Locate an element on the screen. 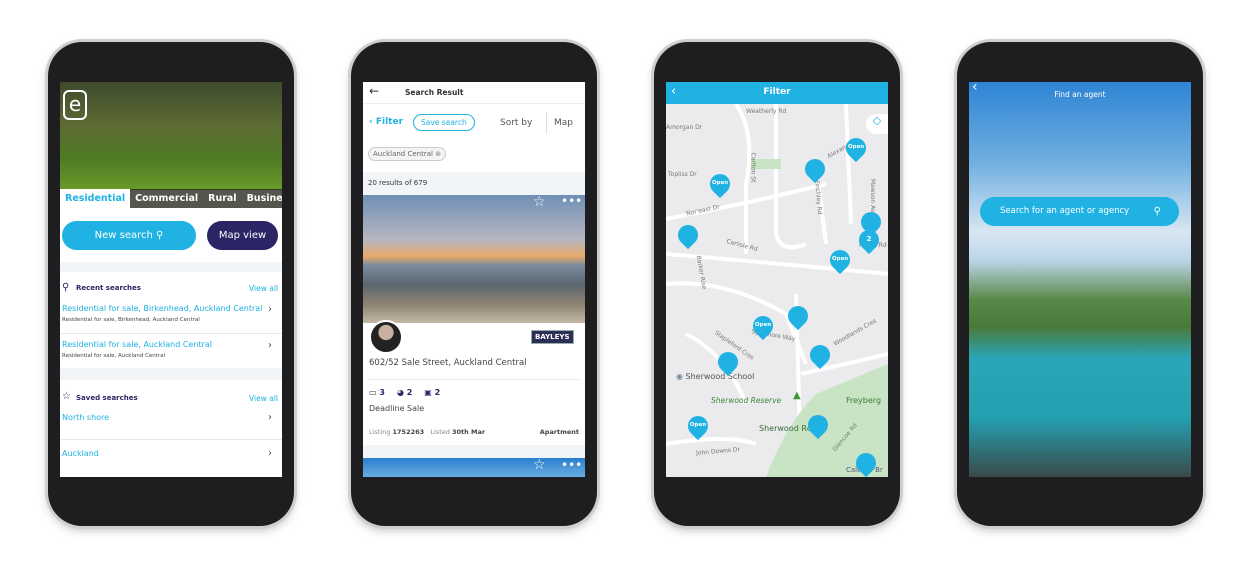  filter-label: Filter is located at coordinates (389, 122).